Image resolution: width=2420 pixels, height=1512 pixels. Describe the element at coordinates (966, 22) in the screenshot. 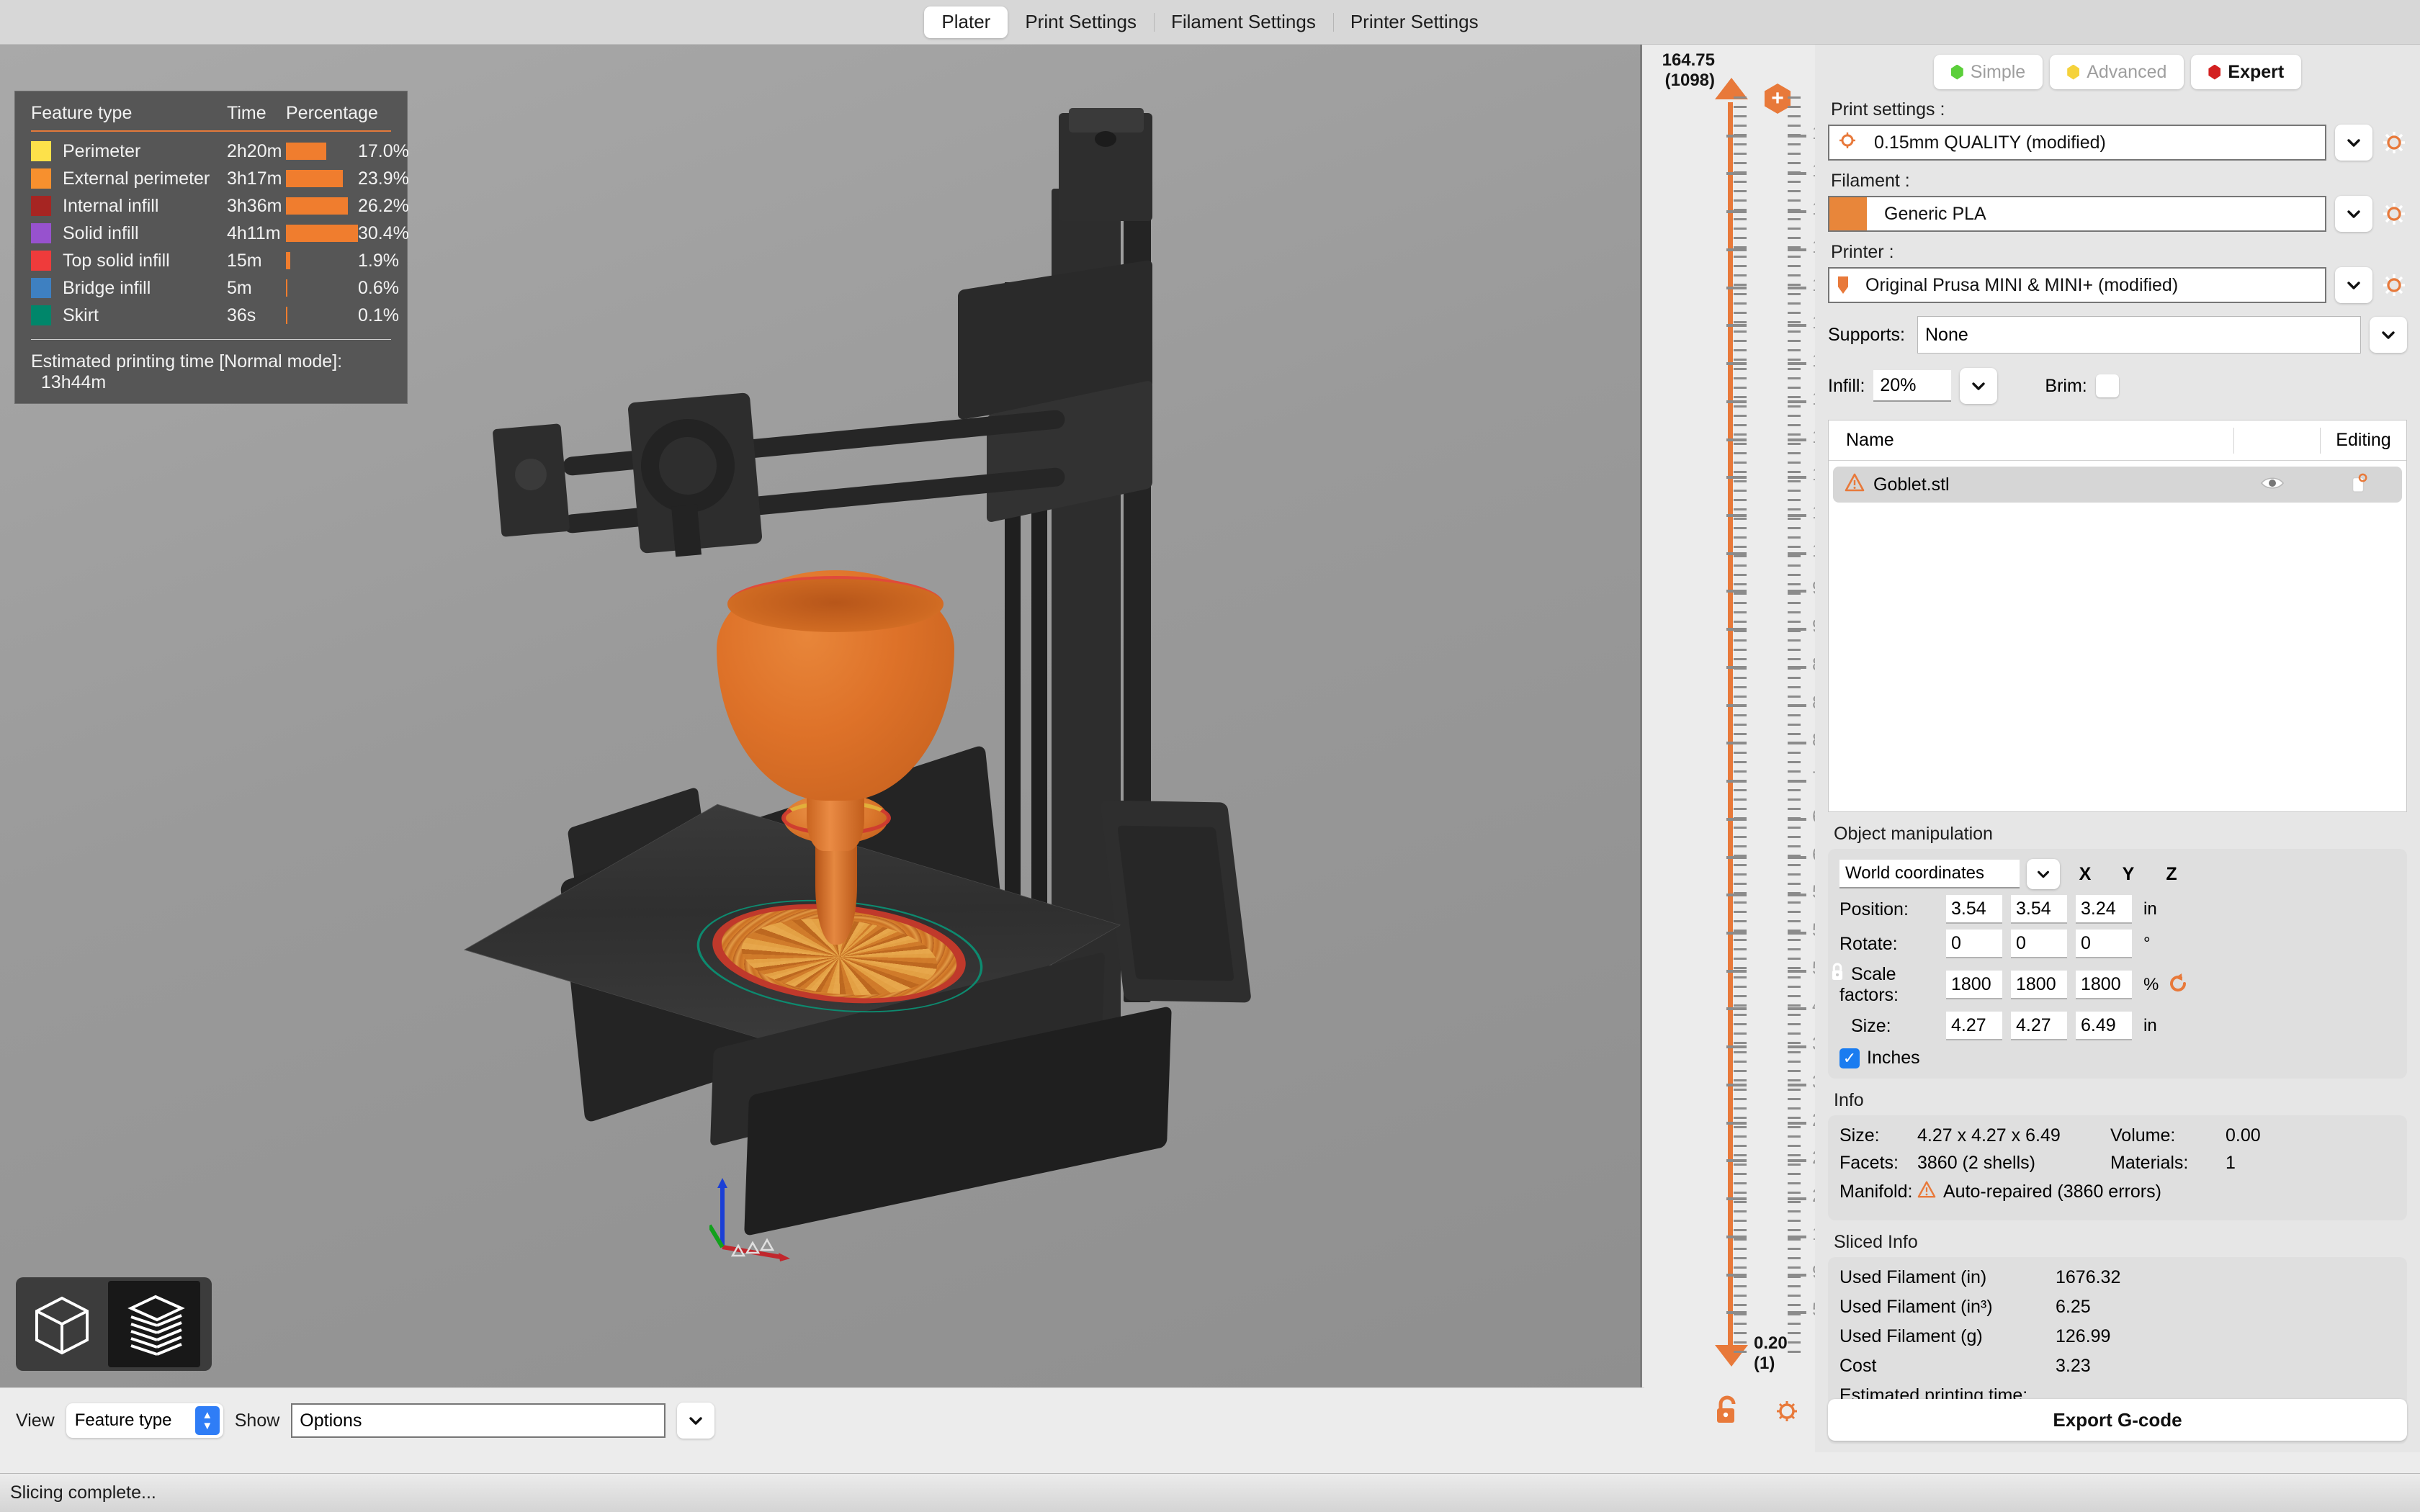

I see `tab-plater: Plater` at that location.